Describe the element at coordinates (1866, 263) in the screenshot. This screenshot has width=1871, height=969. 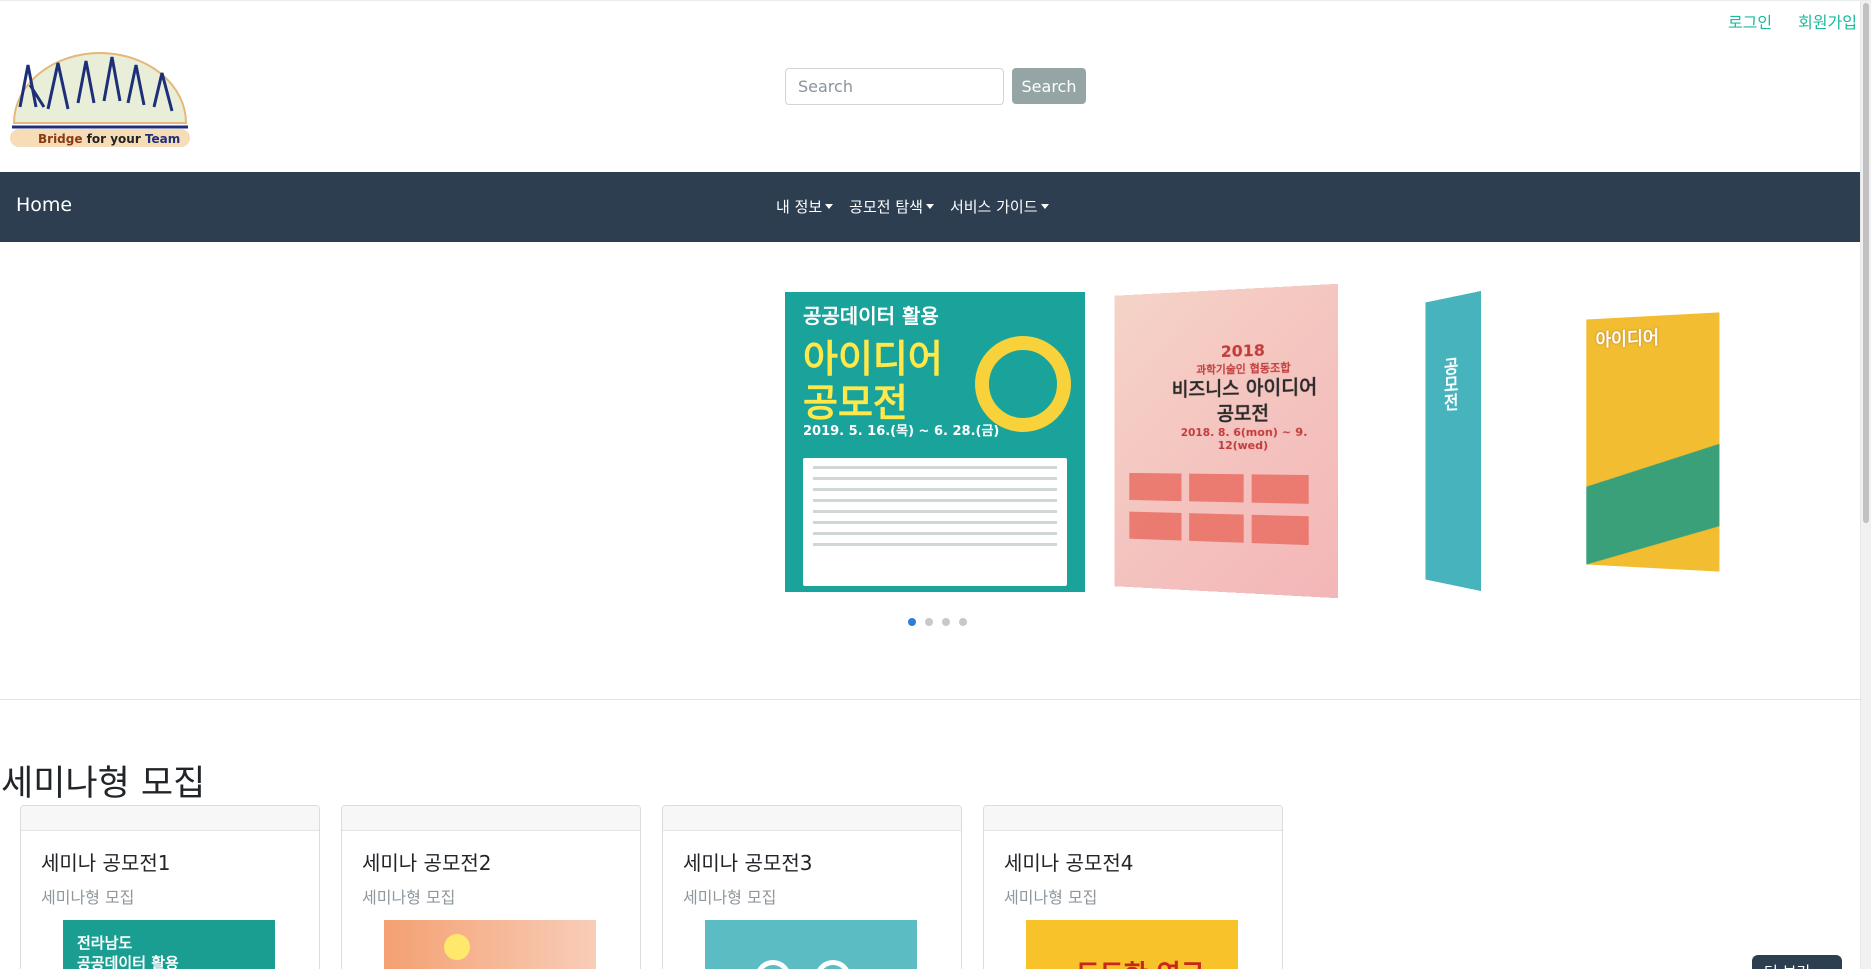
I see `scrollbar-thumb` at that location.